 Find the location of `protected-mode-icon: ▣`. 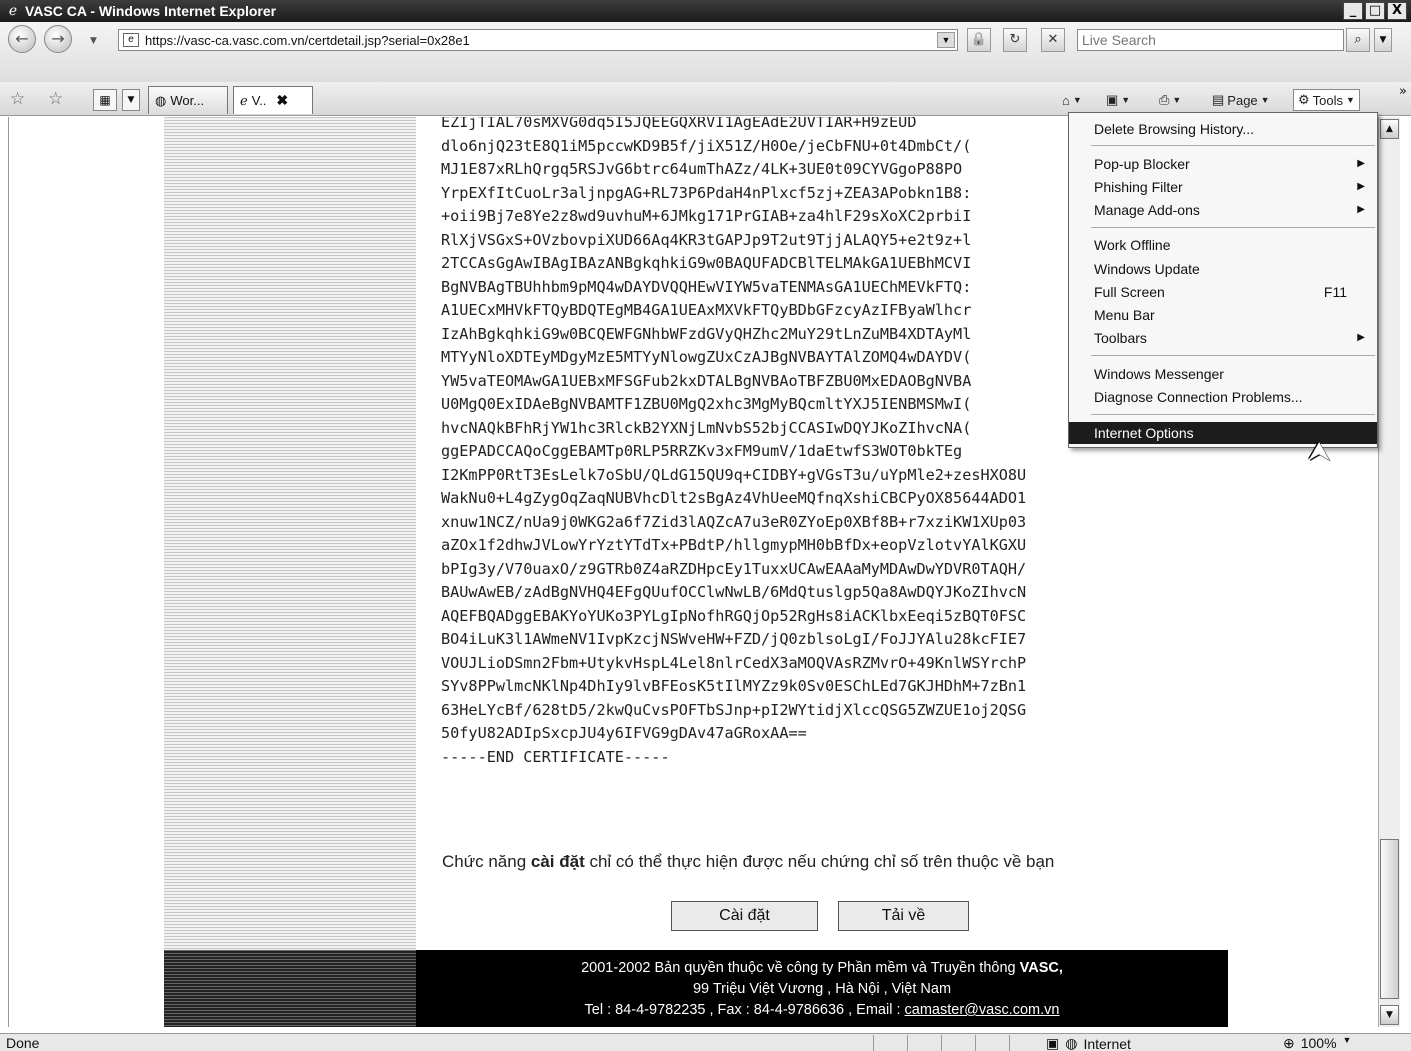

protected-mode-icon: ▣ is located at coordinates (1053, 1043).